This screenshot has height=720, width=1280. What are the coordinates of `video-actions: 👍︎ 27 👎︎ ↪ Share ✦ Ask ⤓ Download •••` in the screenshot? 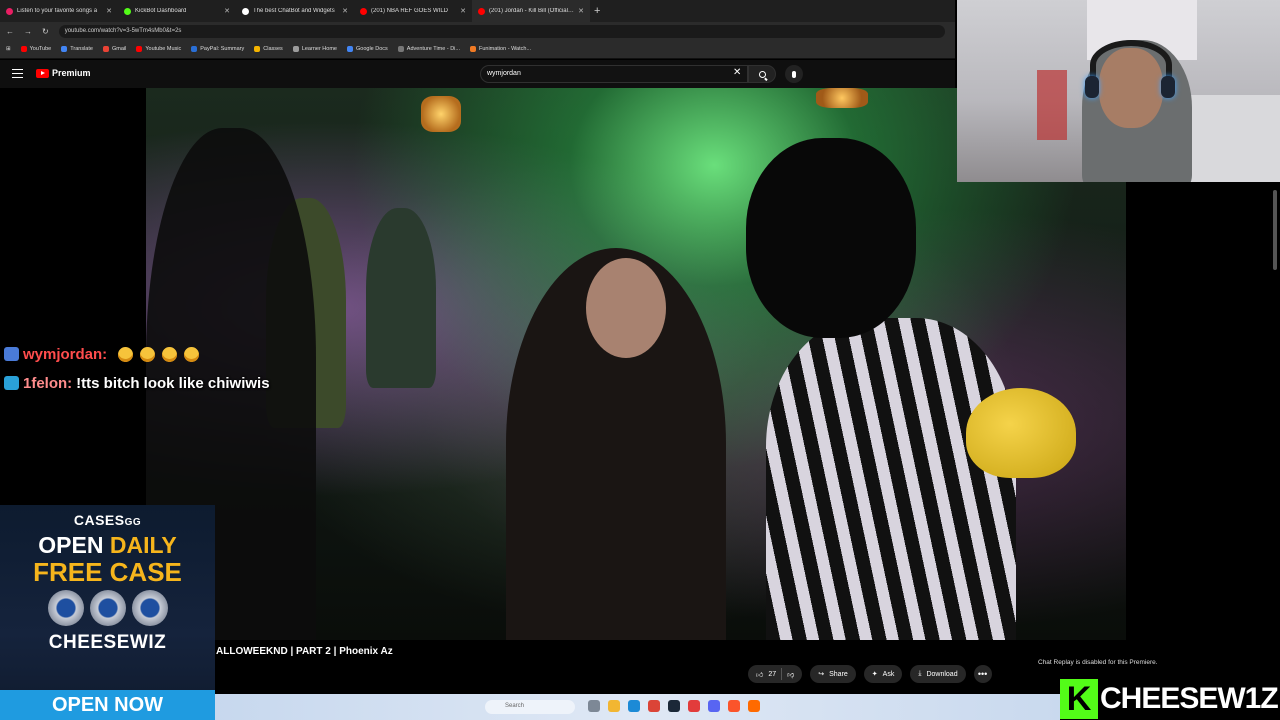 It's located at (870, 674).